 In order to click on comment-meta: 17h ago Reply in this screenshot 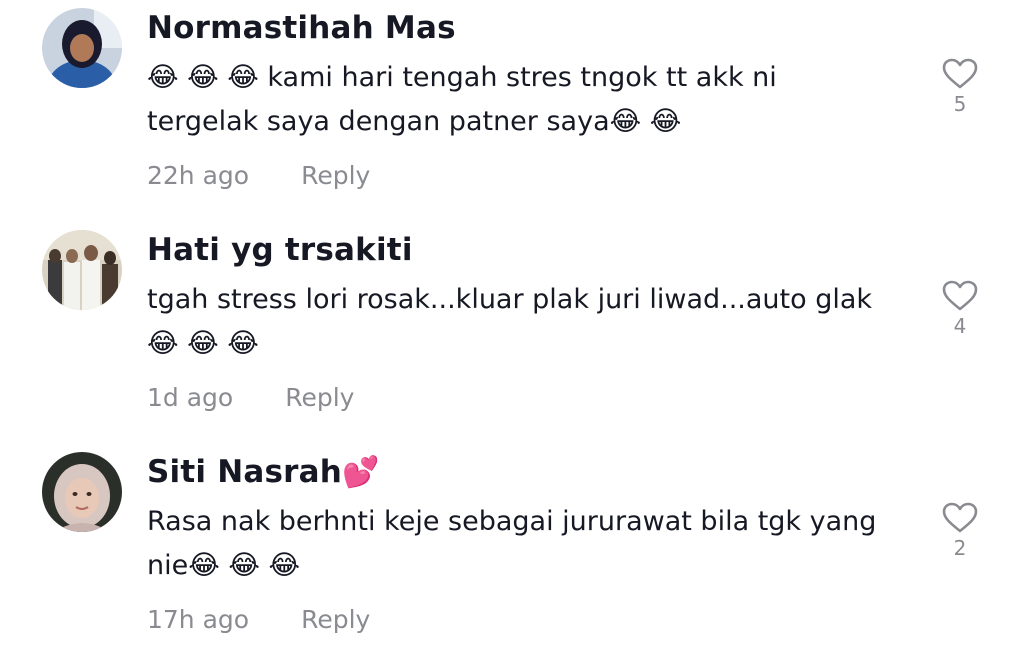, I will do `click(258, 619)`.